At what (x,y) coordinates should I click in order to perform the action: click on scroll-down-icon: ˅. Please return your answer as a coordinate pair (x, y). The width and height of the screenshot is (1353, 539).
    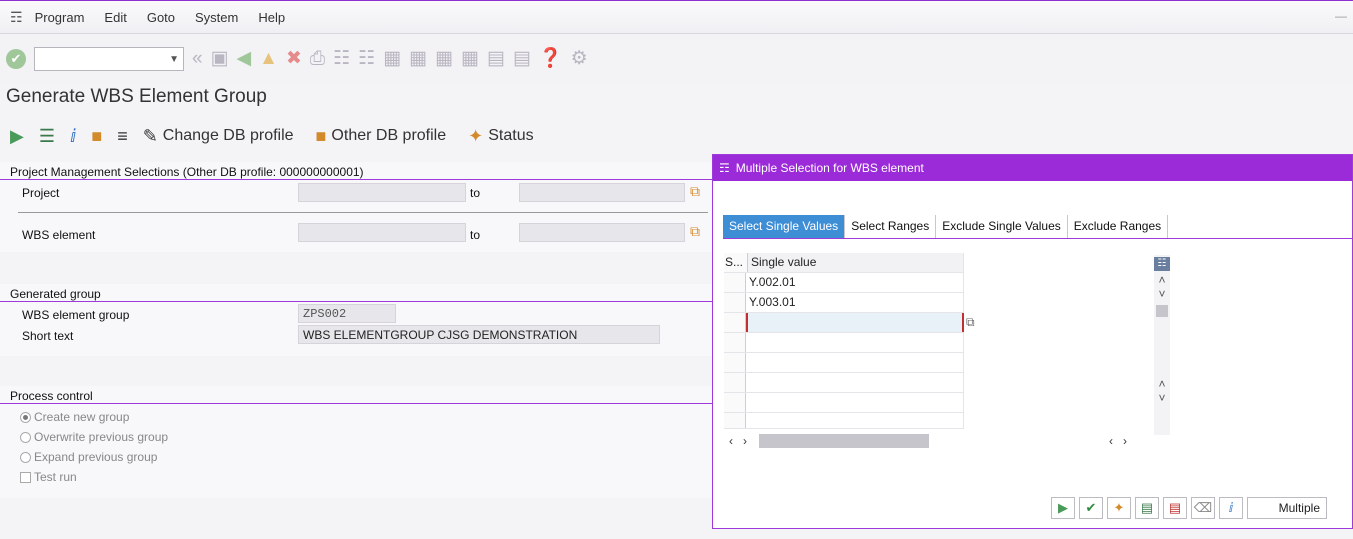
    Looking at the image, I should click on (1162, 294).